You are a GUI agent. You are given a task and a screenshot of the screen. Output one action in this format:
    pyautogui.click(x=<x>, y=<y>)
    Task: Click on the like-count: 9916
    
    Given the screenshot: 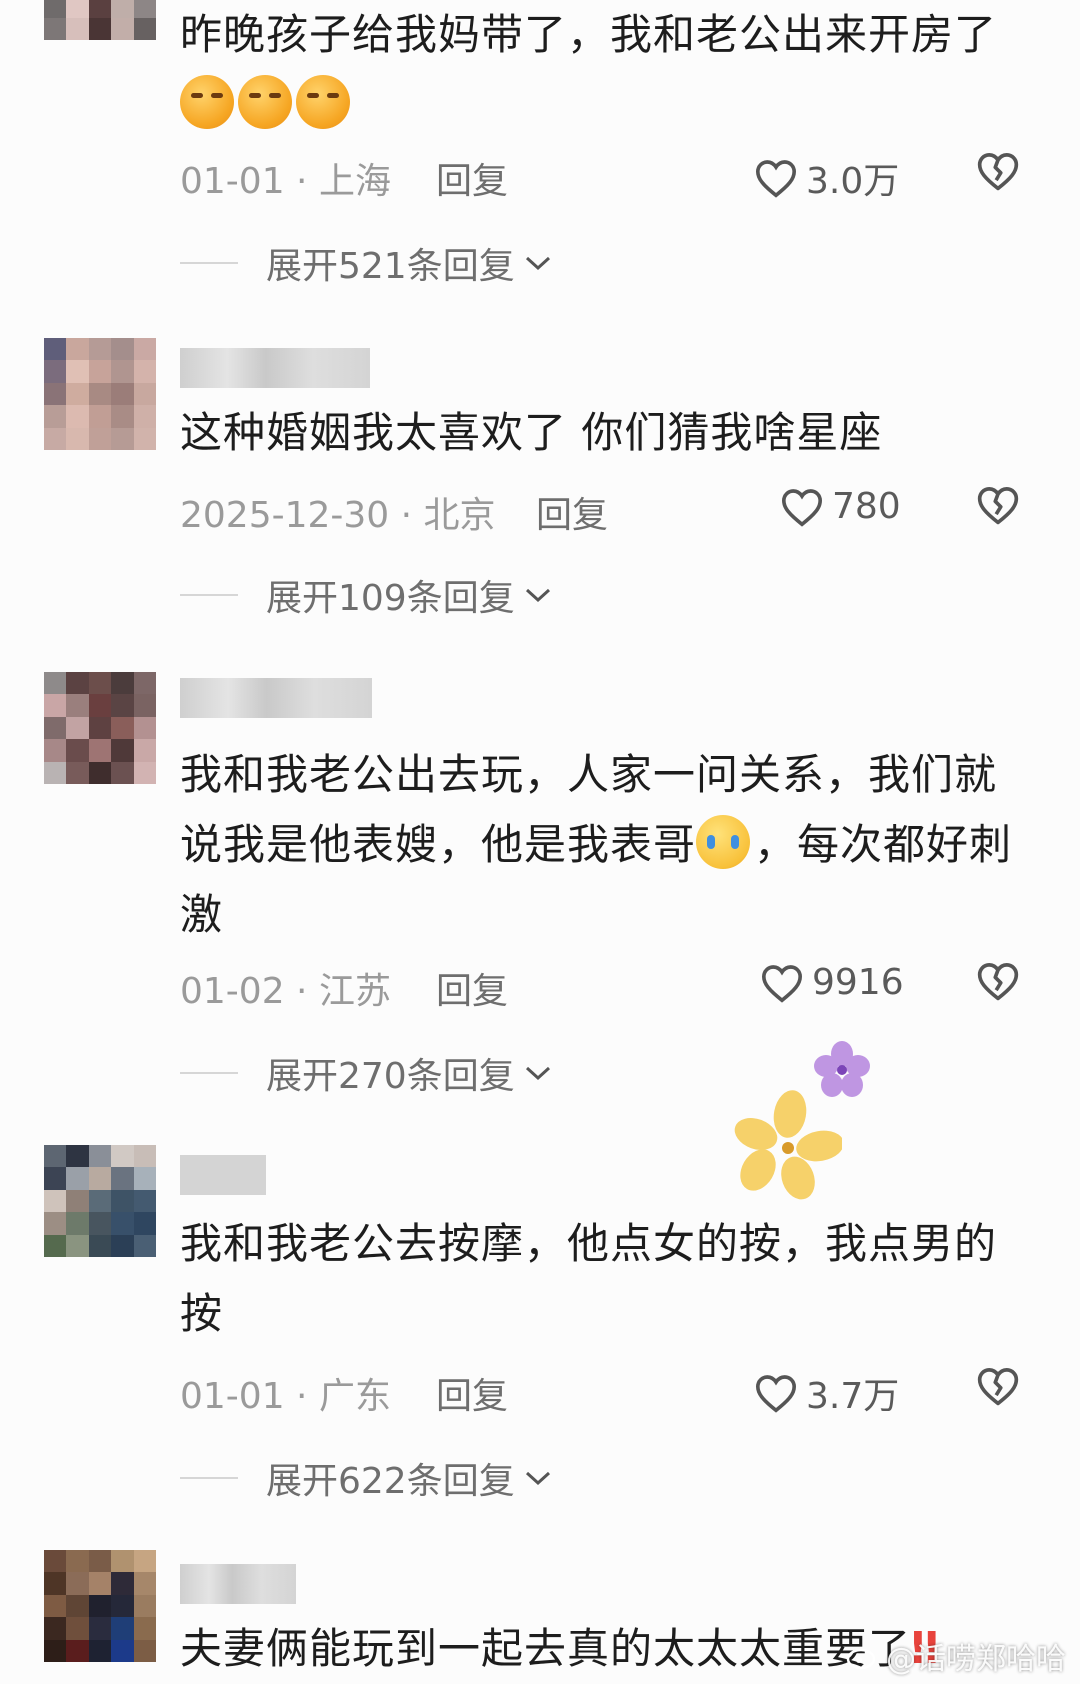 What is the action you would take?
    pyautogui.click(x=858, y=982)
    